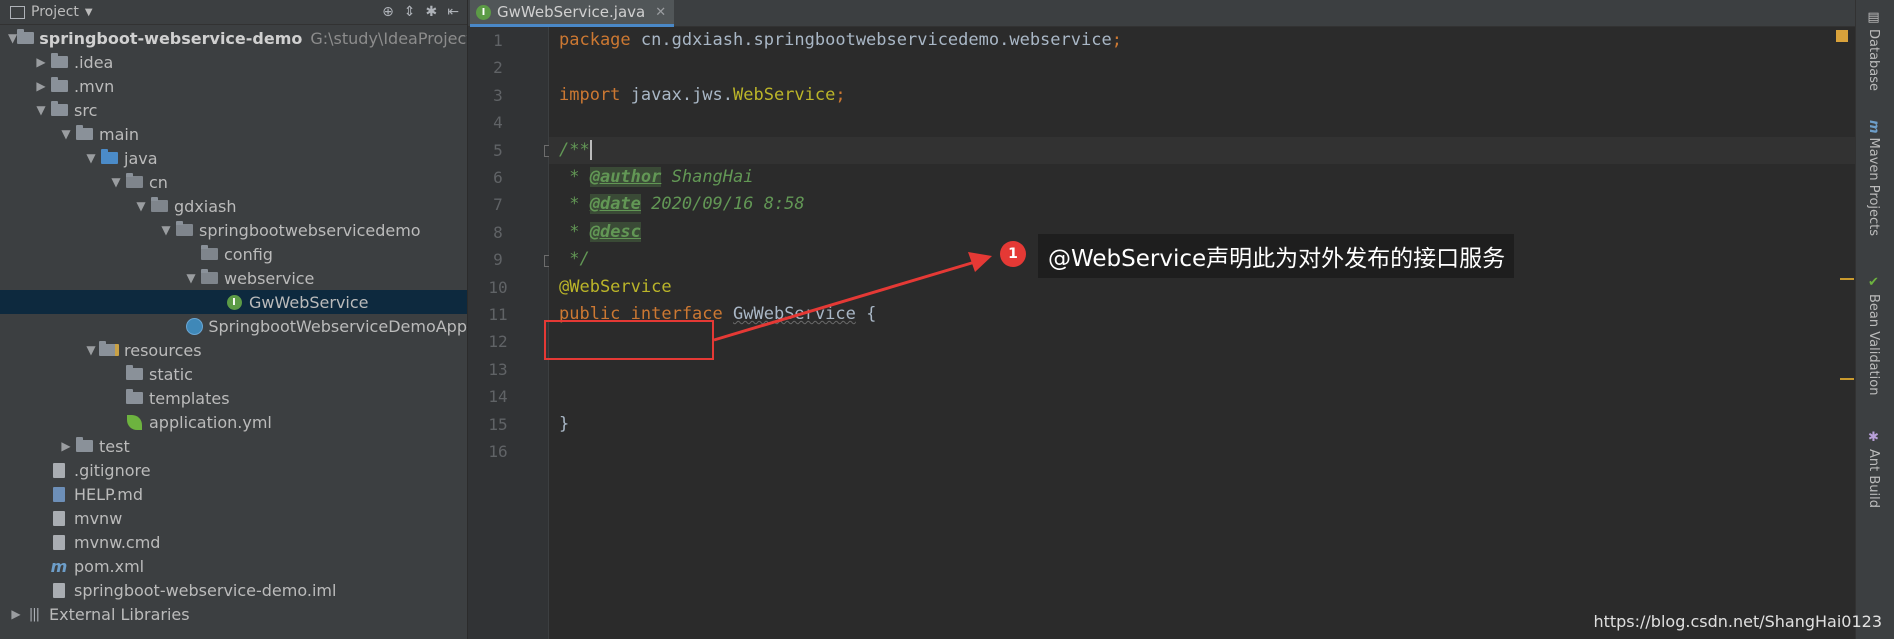 This screenshot has height=639, width=1894. I want to click on tree-item: ▼ webservice, so click(233, 278).